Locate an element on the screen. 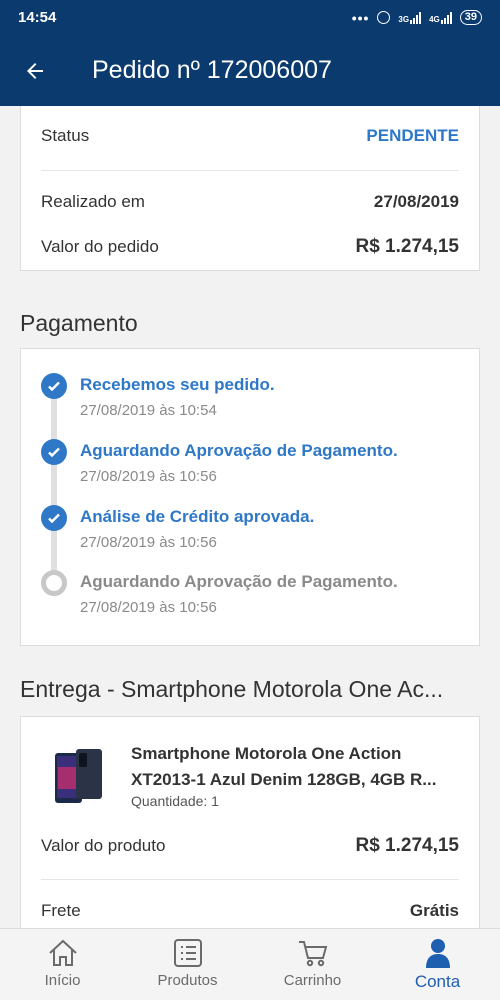 The width and height of the screenshot is (500, 1000). battery-icon: 39 is located at coordinates (470, 17).